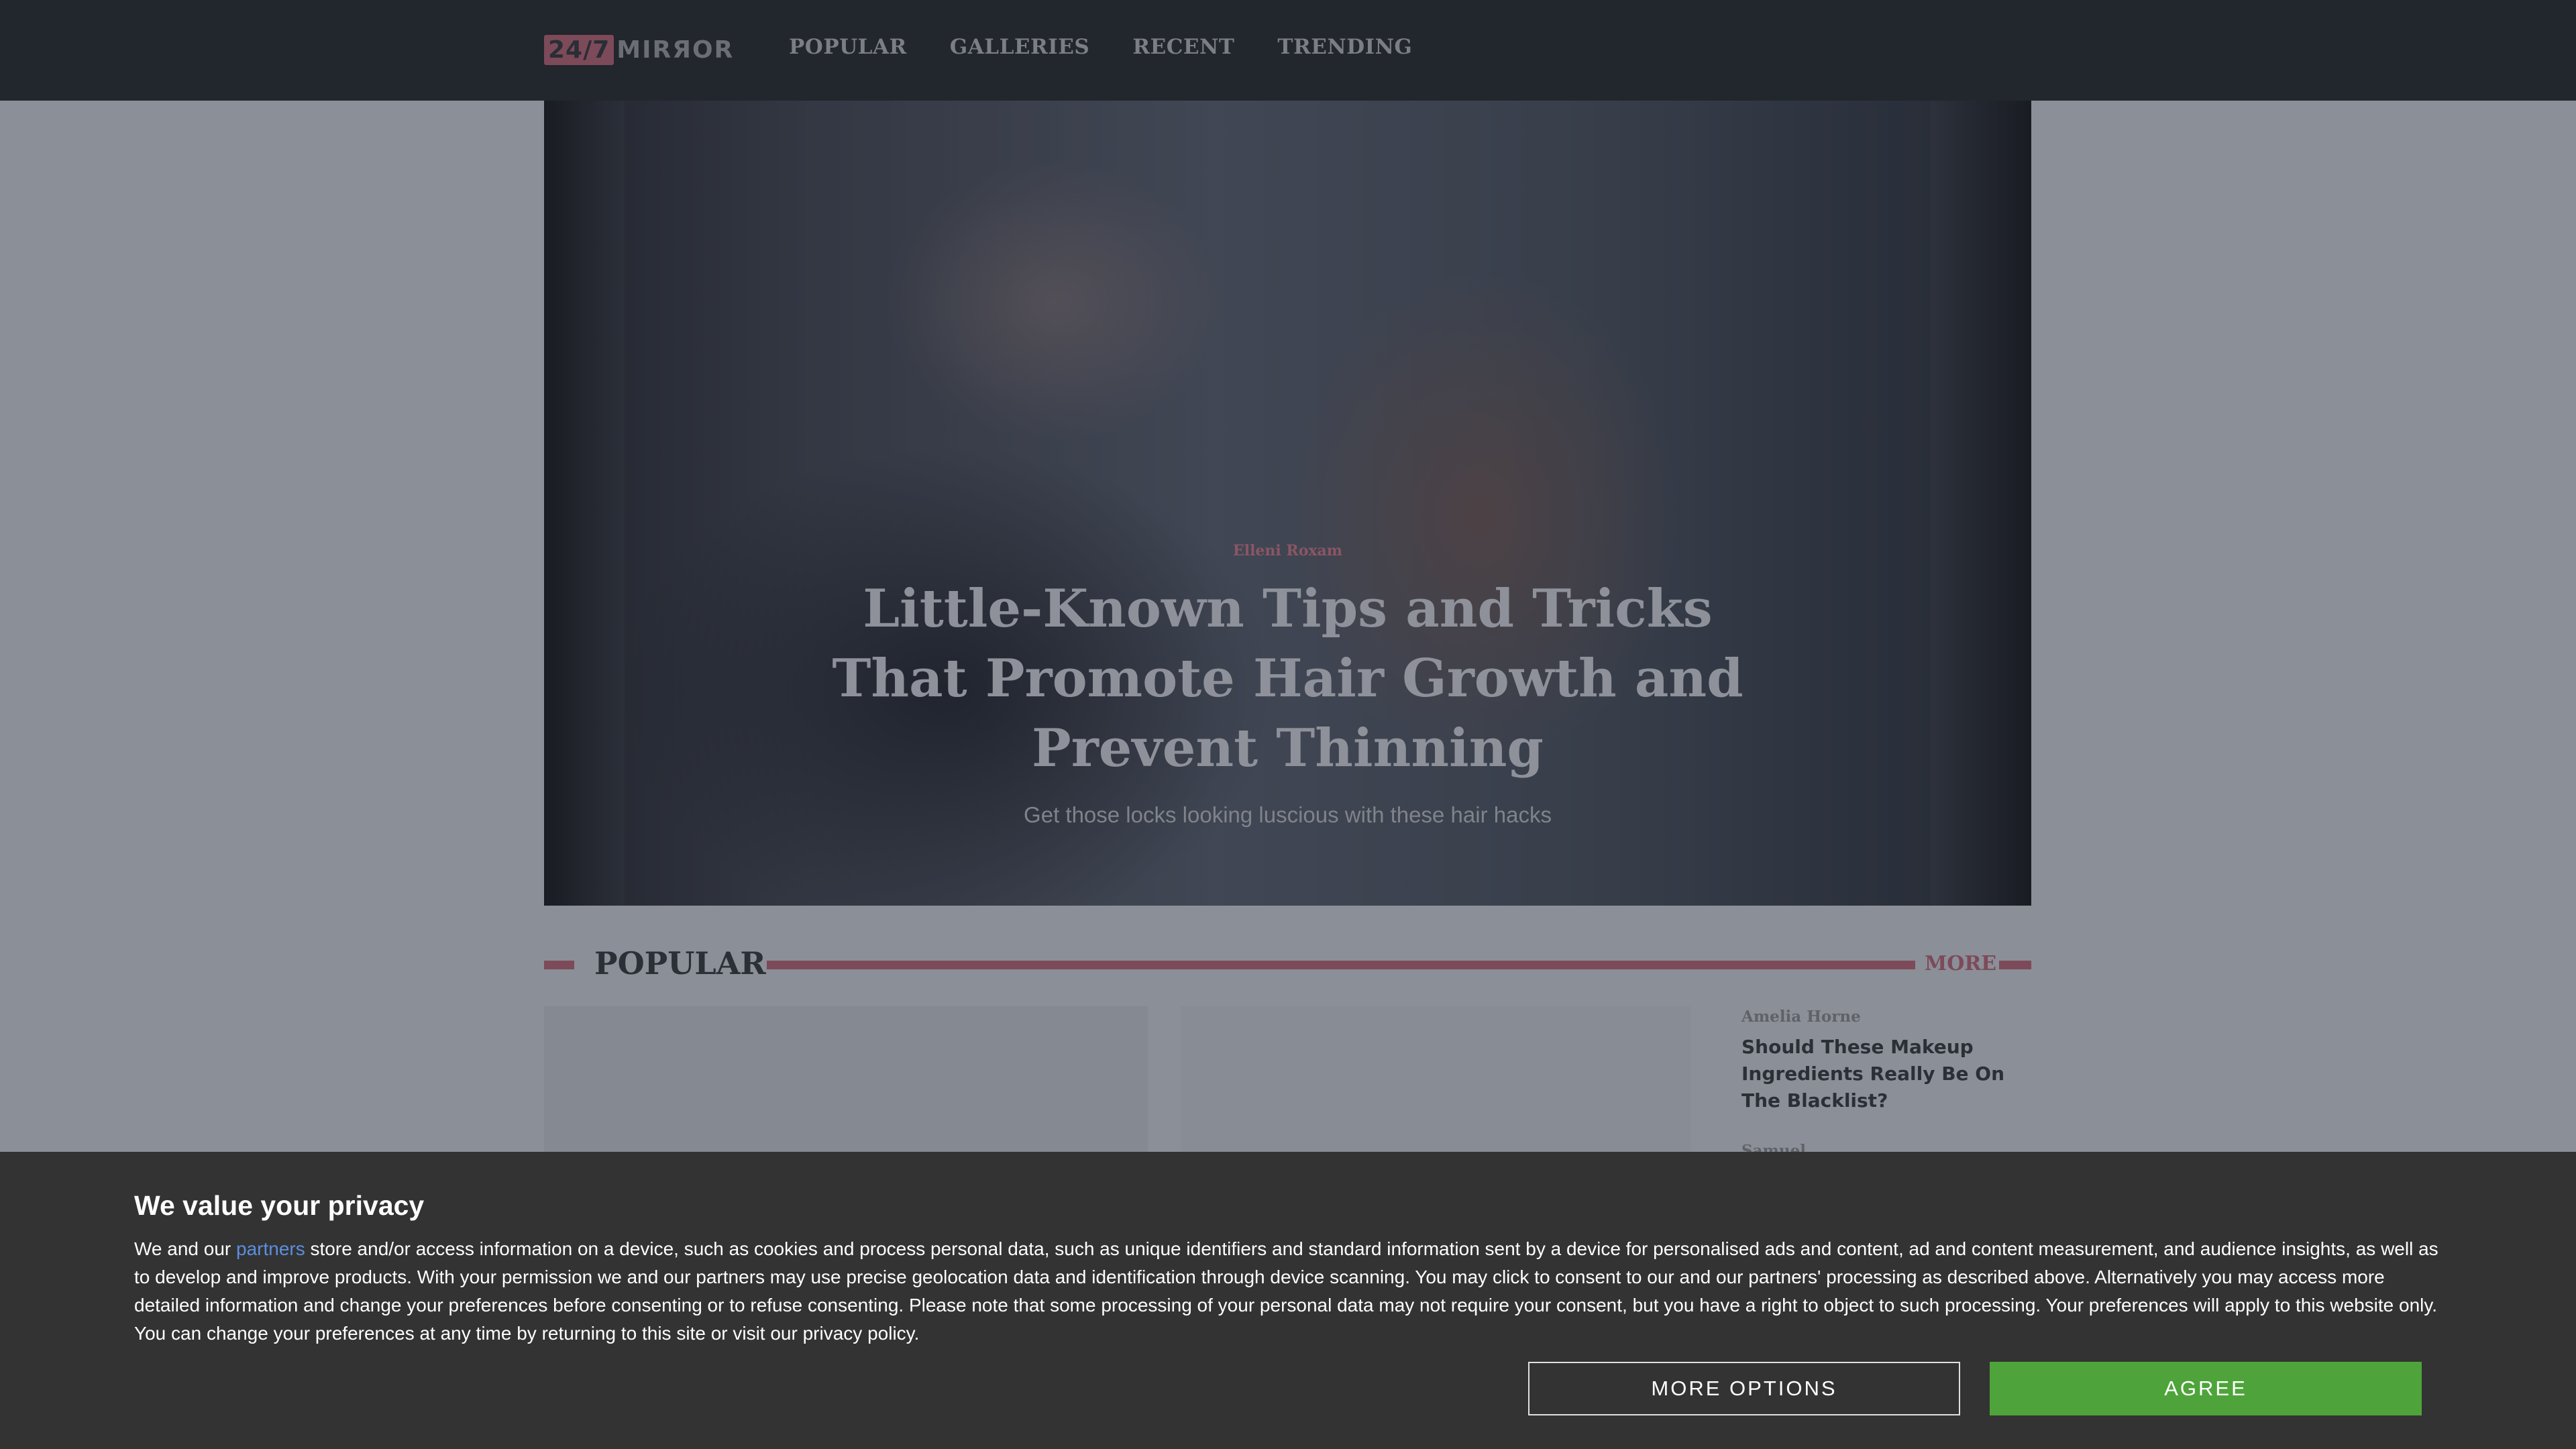  Describe the element at coordinates (848, 47) in the screenshot. I see `nav-popular: POPULAR` at that location.